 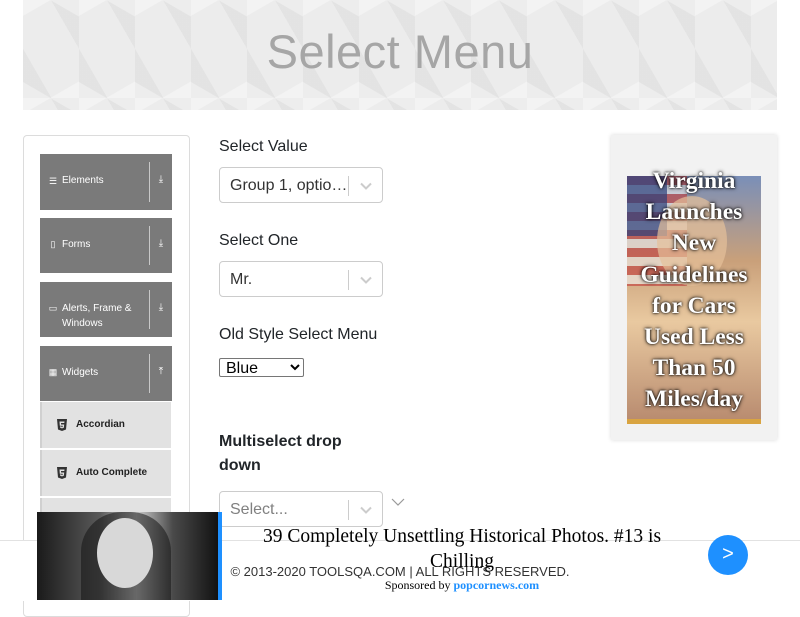 I want to click on sidebar-group-widgets: ▦ Widgets ⤒, so click(x=106, y=373).